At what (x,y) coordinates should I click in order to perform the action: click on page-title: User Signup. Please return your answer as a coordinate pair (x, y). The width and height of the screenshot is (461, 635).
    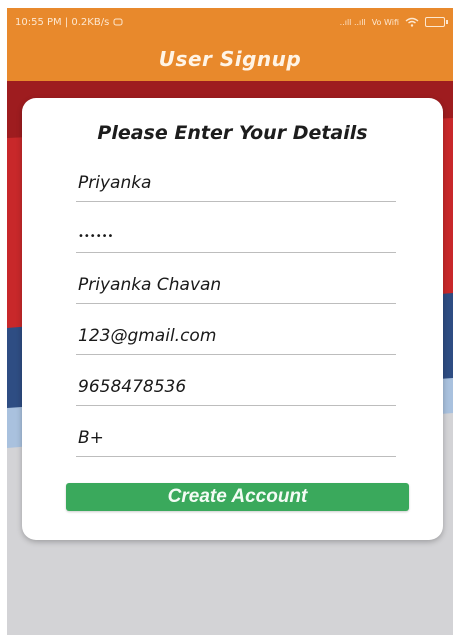
    Looking at the image, I should click on (230, 58).